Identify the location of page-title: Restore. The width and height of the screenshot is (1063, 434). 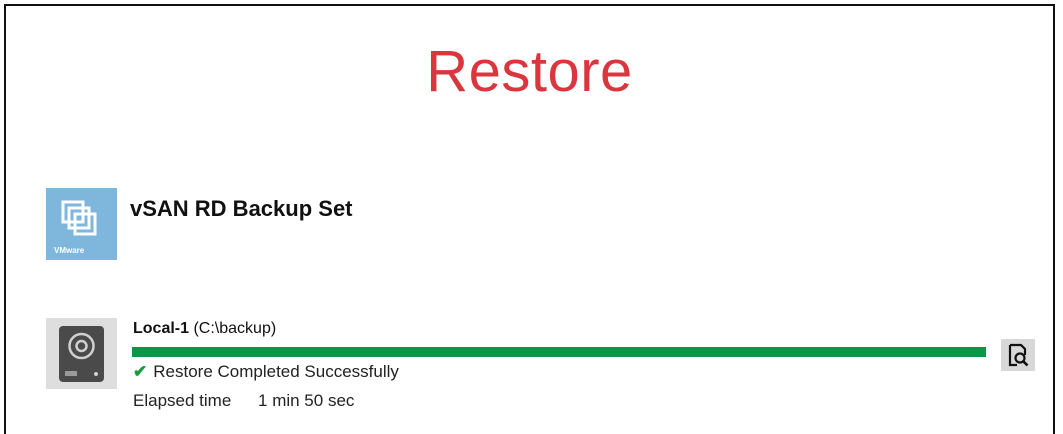
(529, 71).